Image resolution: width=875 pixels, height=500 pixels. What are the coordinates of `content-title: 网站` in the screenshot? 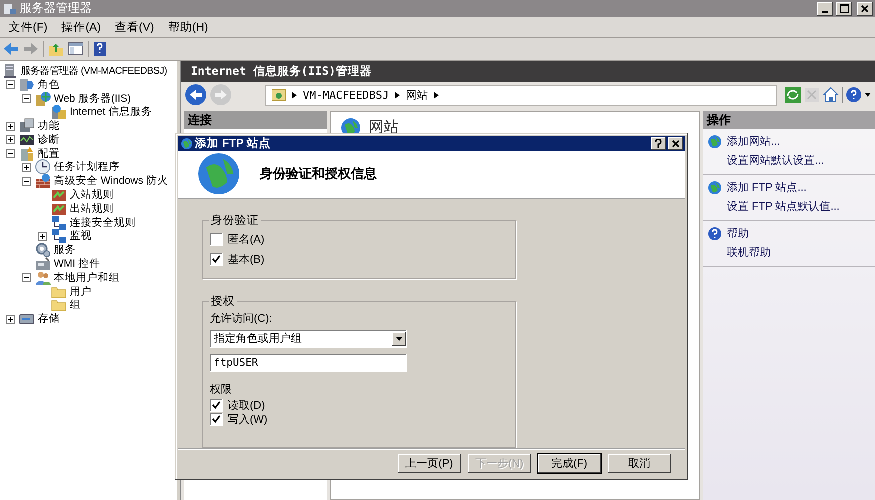 It's located at (384, 127).